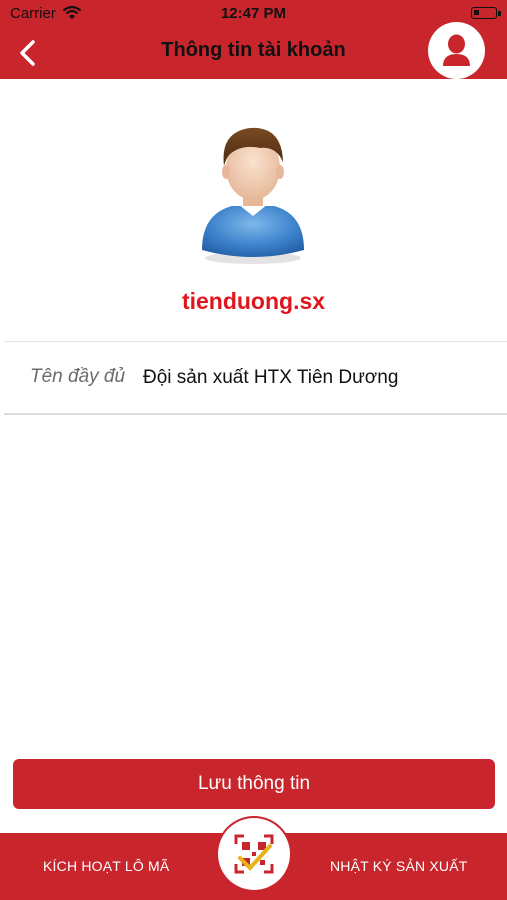  What do you see at coordinates (486, 13) in the screenshot?
I see `battery-icon` at bounding box center [486, 13].